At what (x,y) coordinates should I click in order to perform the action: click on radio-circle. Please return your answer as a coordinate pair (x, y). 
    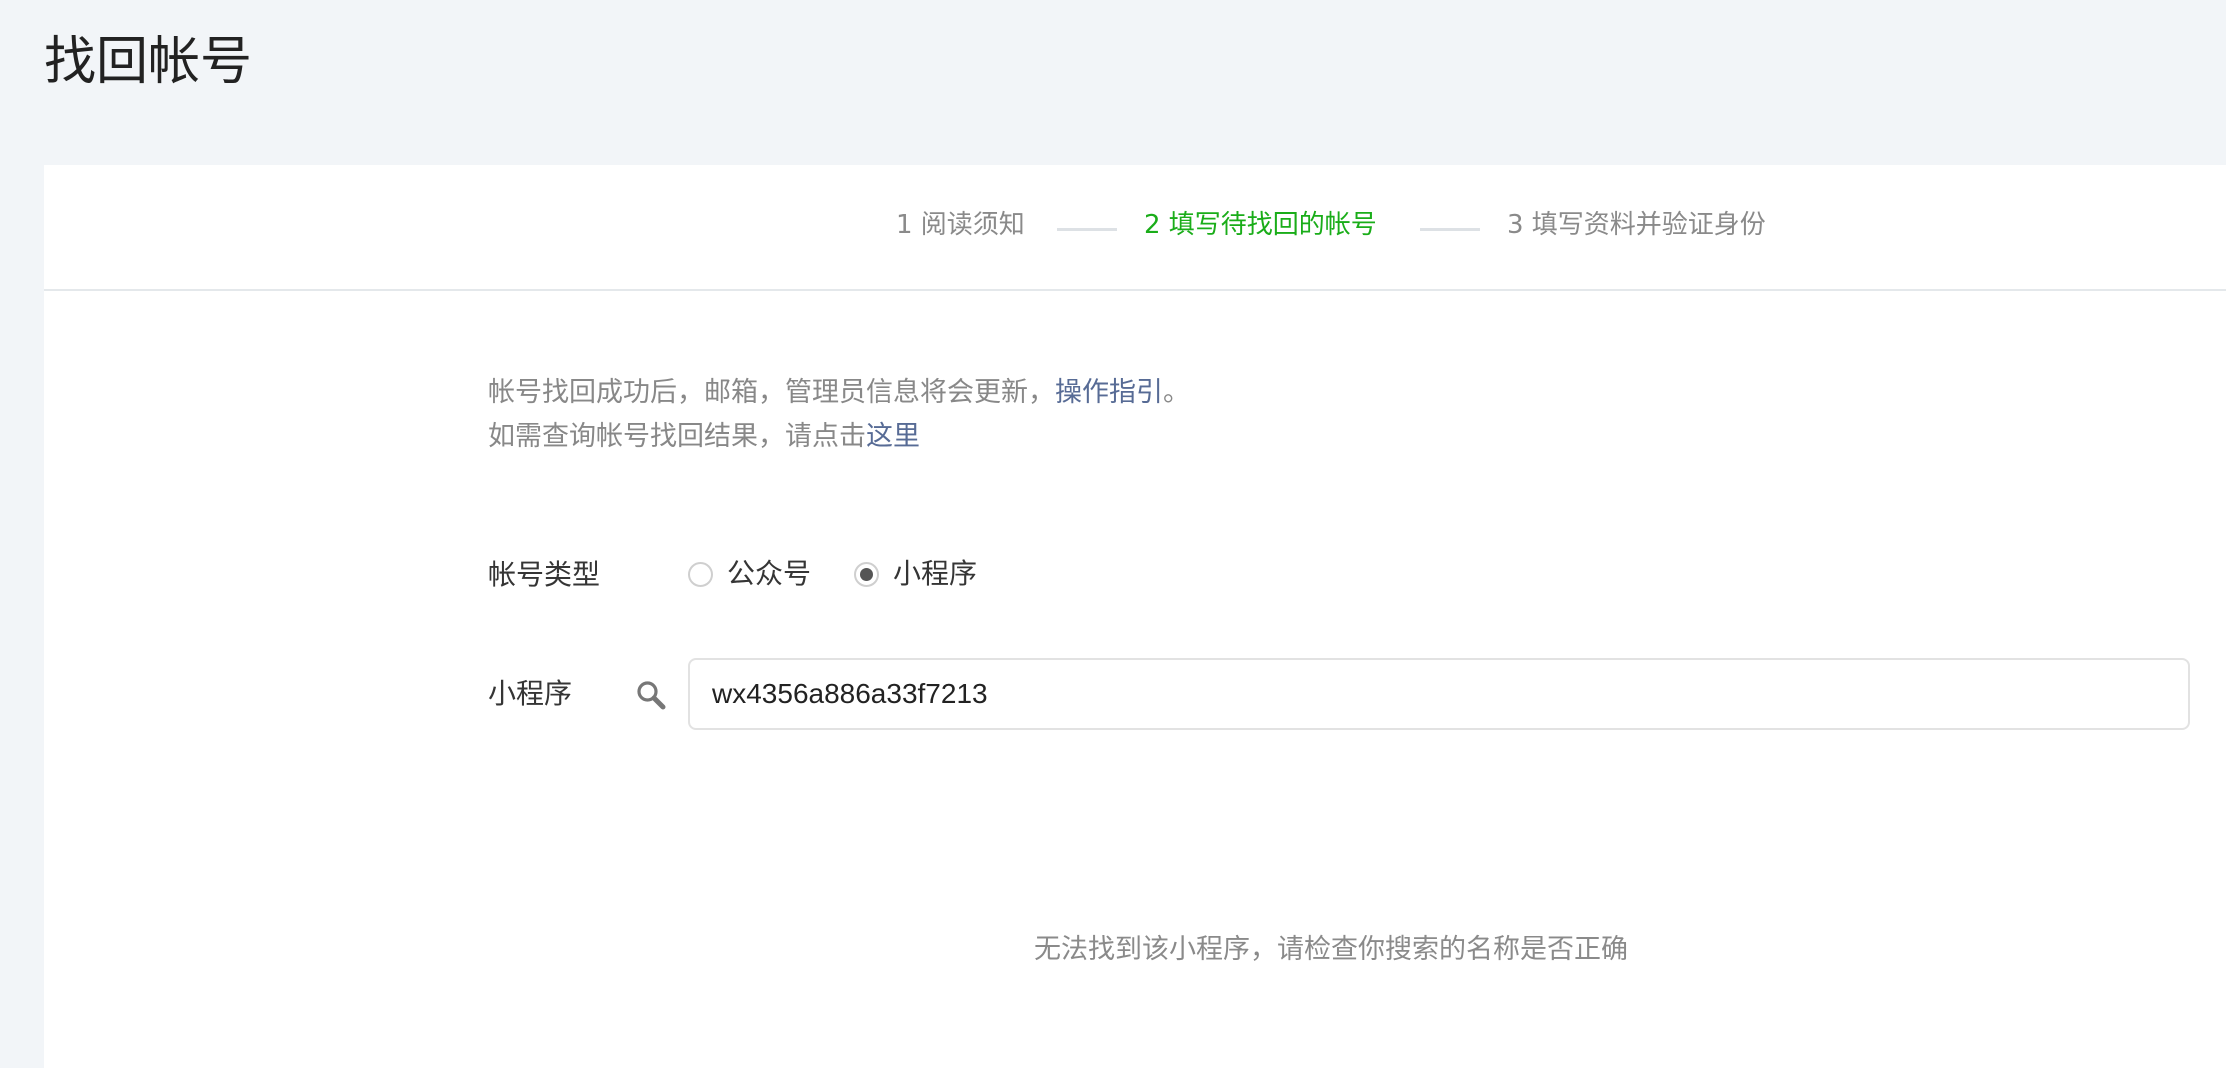
    Looking at the image, I should click on (700, 574).